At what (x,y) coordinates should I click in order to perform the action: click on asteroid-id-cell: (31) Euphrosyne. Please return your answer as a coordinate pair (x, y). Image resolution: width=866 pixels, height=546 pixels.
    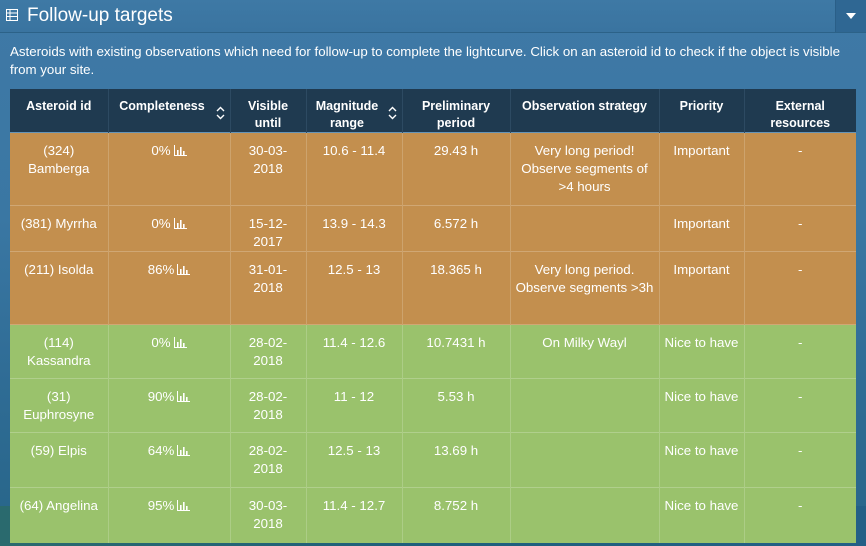
    Looking at the image, I should click on (59, 405).